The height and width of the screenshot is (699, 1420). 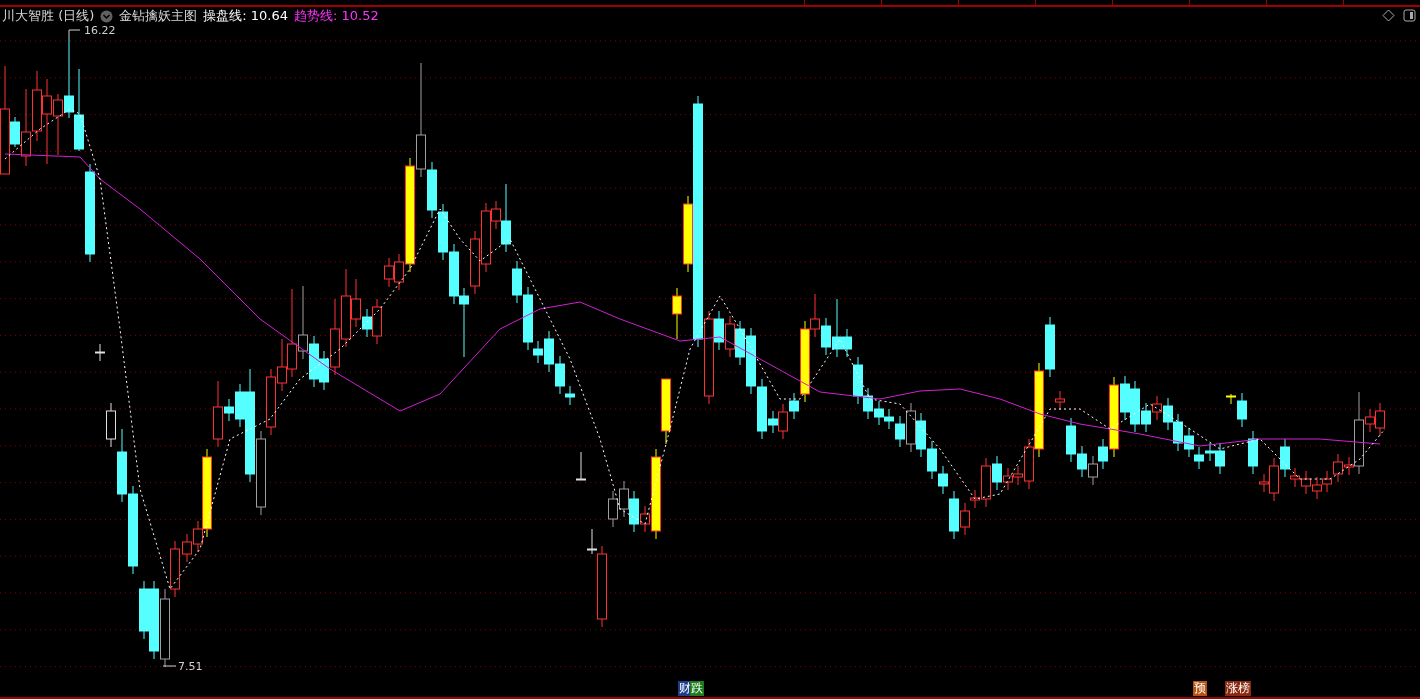 I want to click on indicator-value: 操盘线: 10.64, so click(x=245, y=16).